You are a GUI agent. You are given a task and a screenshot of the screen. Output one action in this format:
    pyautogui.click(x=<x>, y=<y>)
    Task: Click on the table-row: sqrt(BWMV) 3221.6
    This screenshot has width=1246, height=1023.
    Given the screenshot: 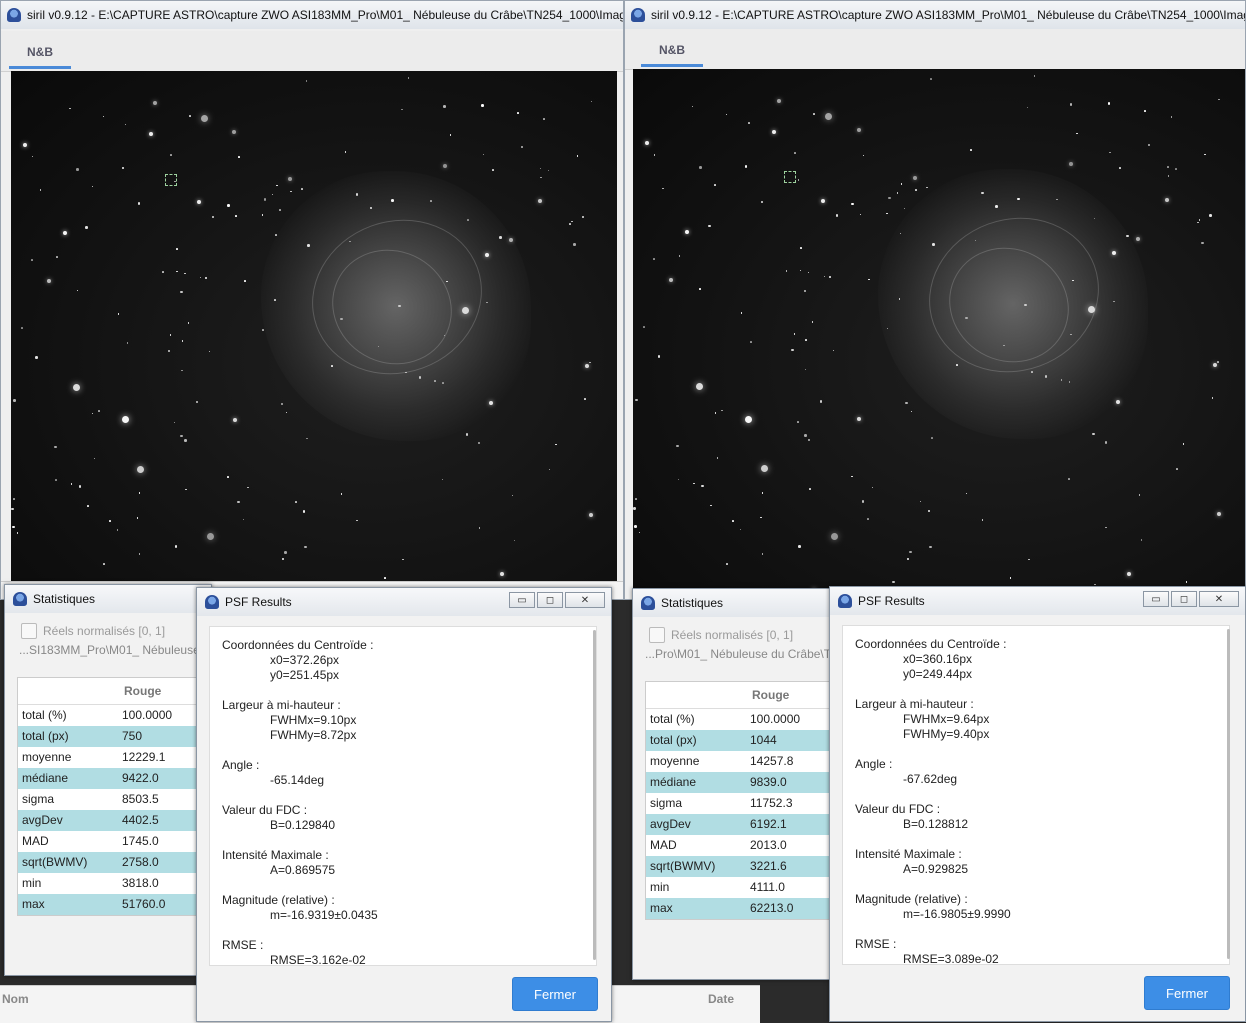 What is the action you would take?
    pyautogui.click(x=742, y=866)
    